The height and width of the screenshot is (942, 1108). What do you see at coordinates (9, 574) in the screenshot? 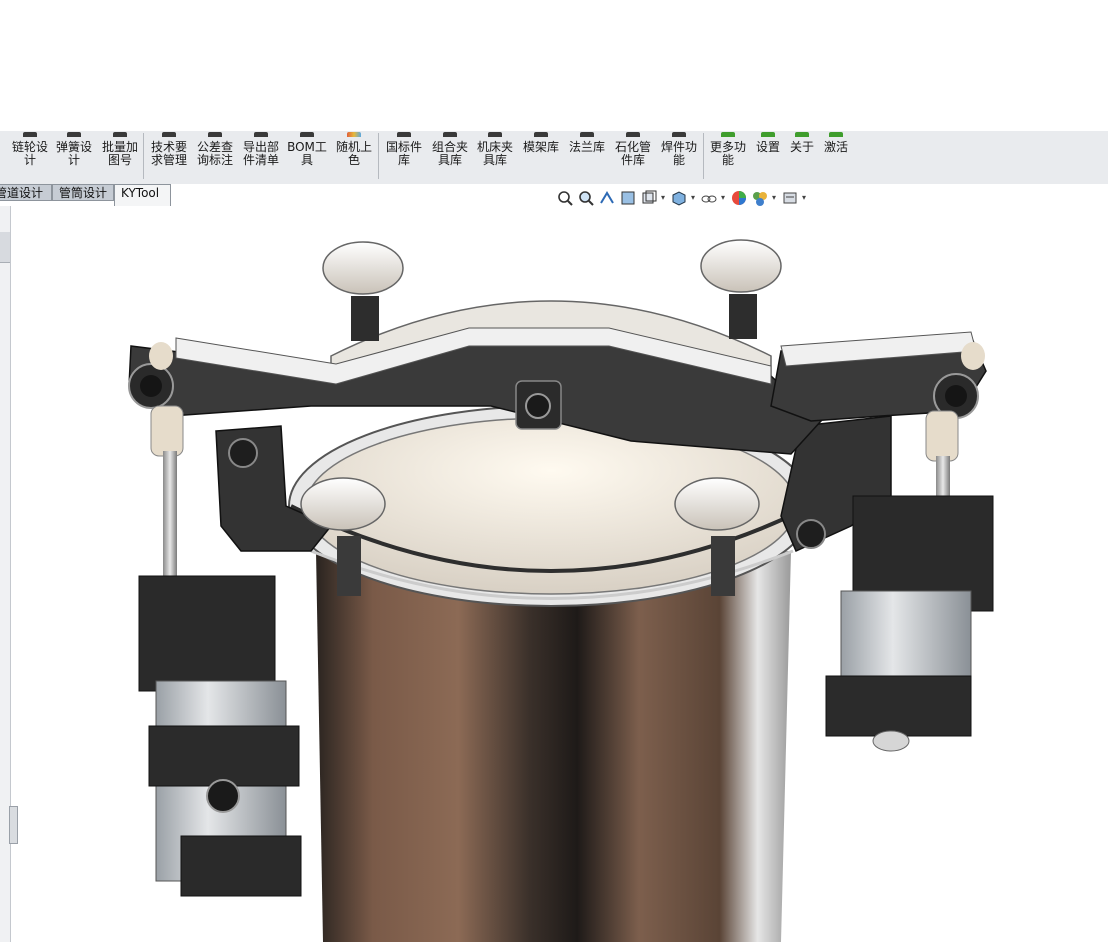
I see `left-panel-edge` at bounding box center [9, 574].